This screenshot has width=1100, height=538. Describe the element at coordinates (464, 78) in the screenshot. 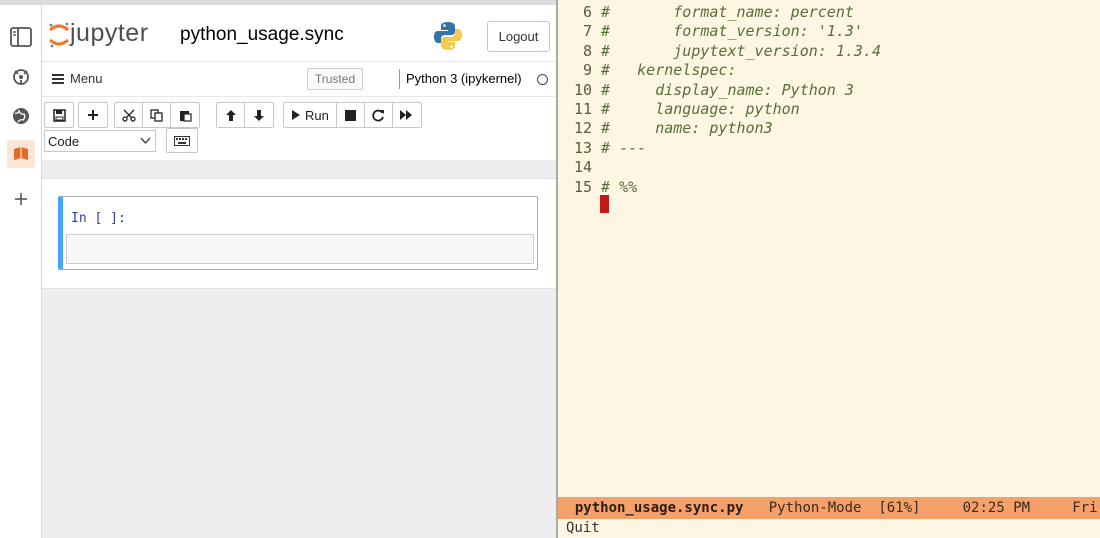

I see `kernel-name: Python 3 (ipykernel)` at that location.